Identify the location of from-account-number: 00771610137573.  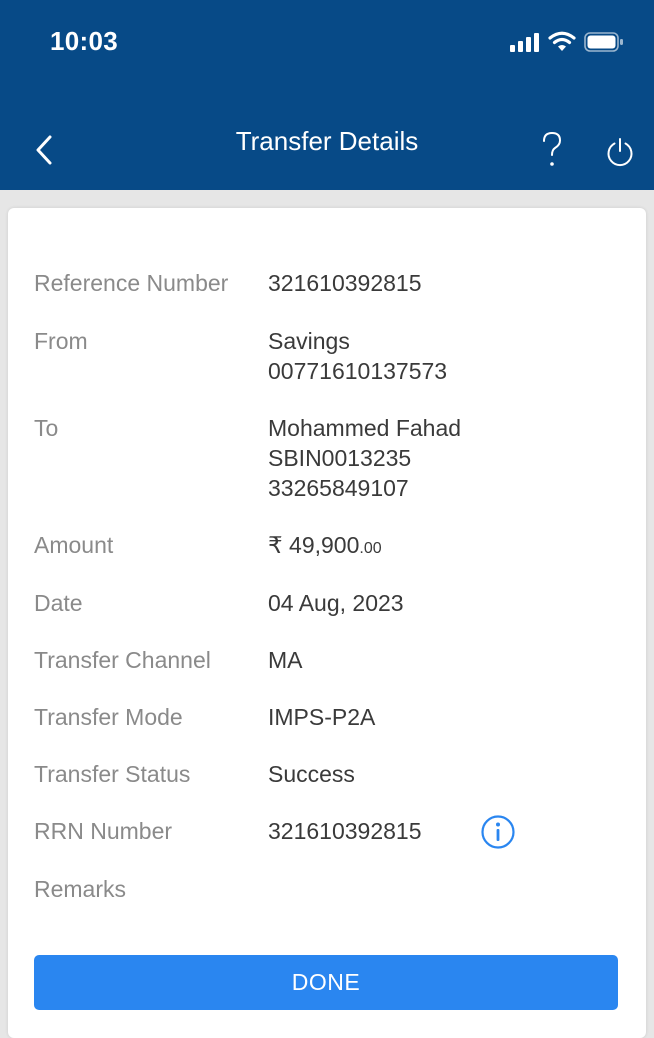
(358, 371).